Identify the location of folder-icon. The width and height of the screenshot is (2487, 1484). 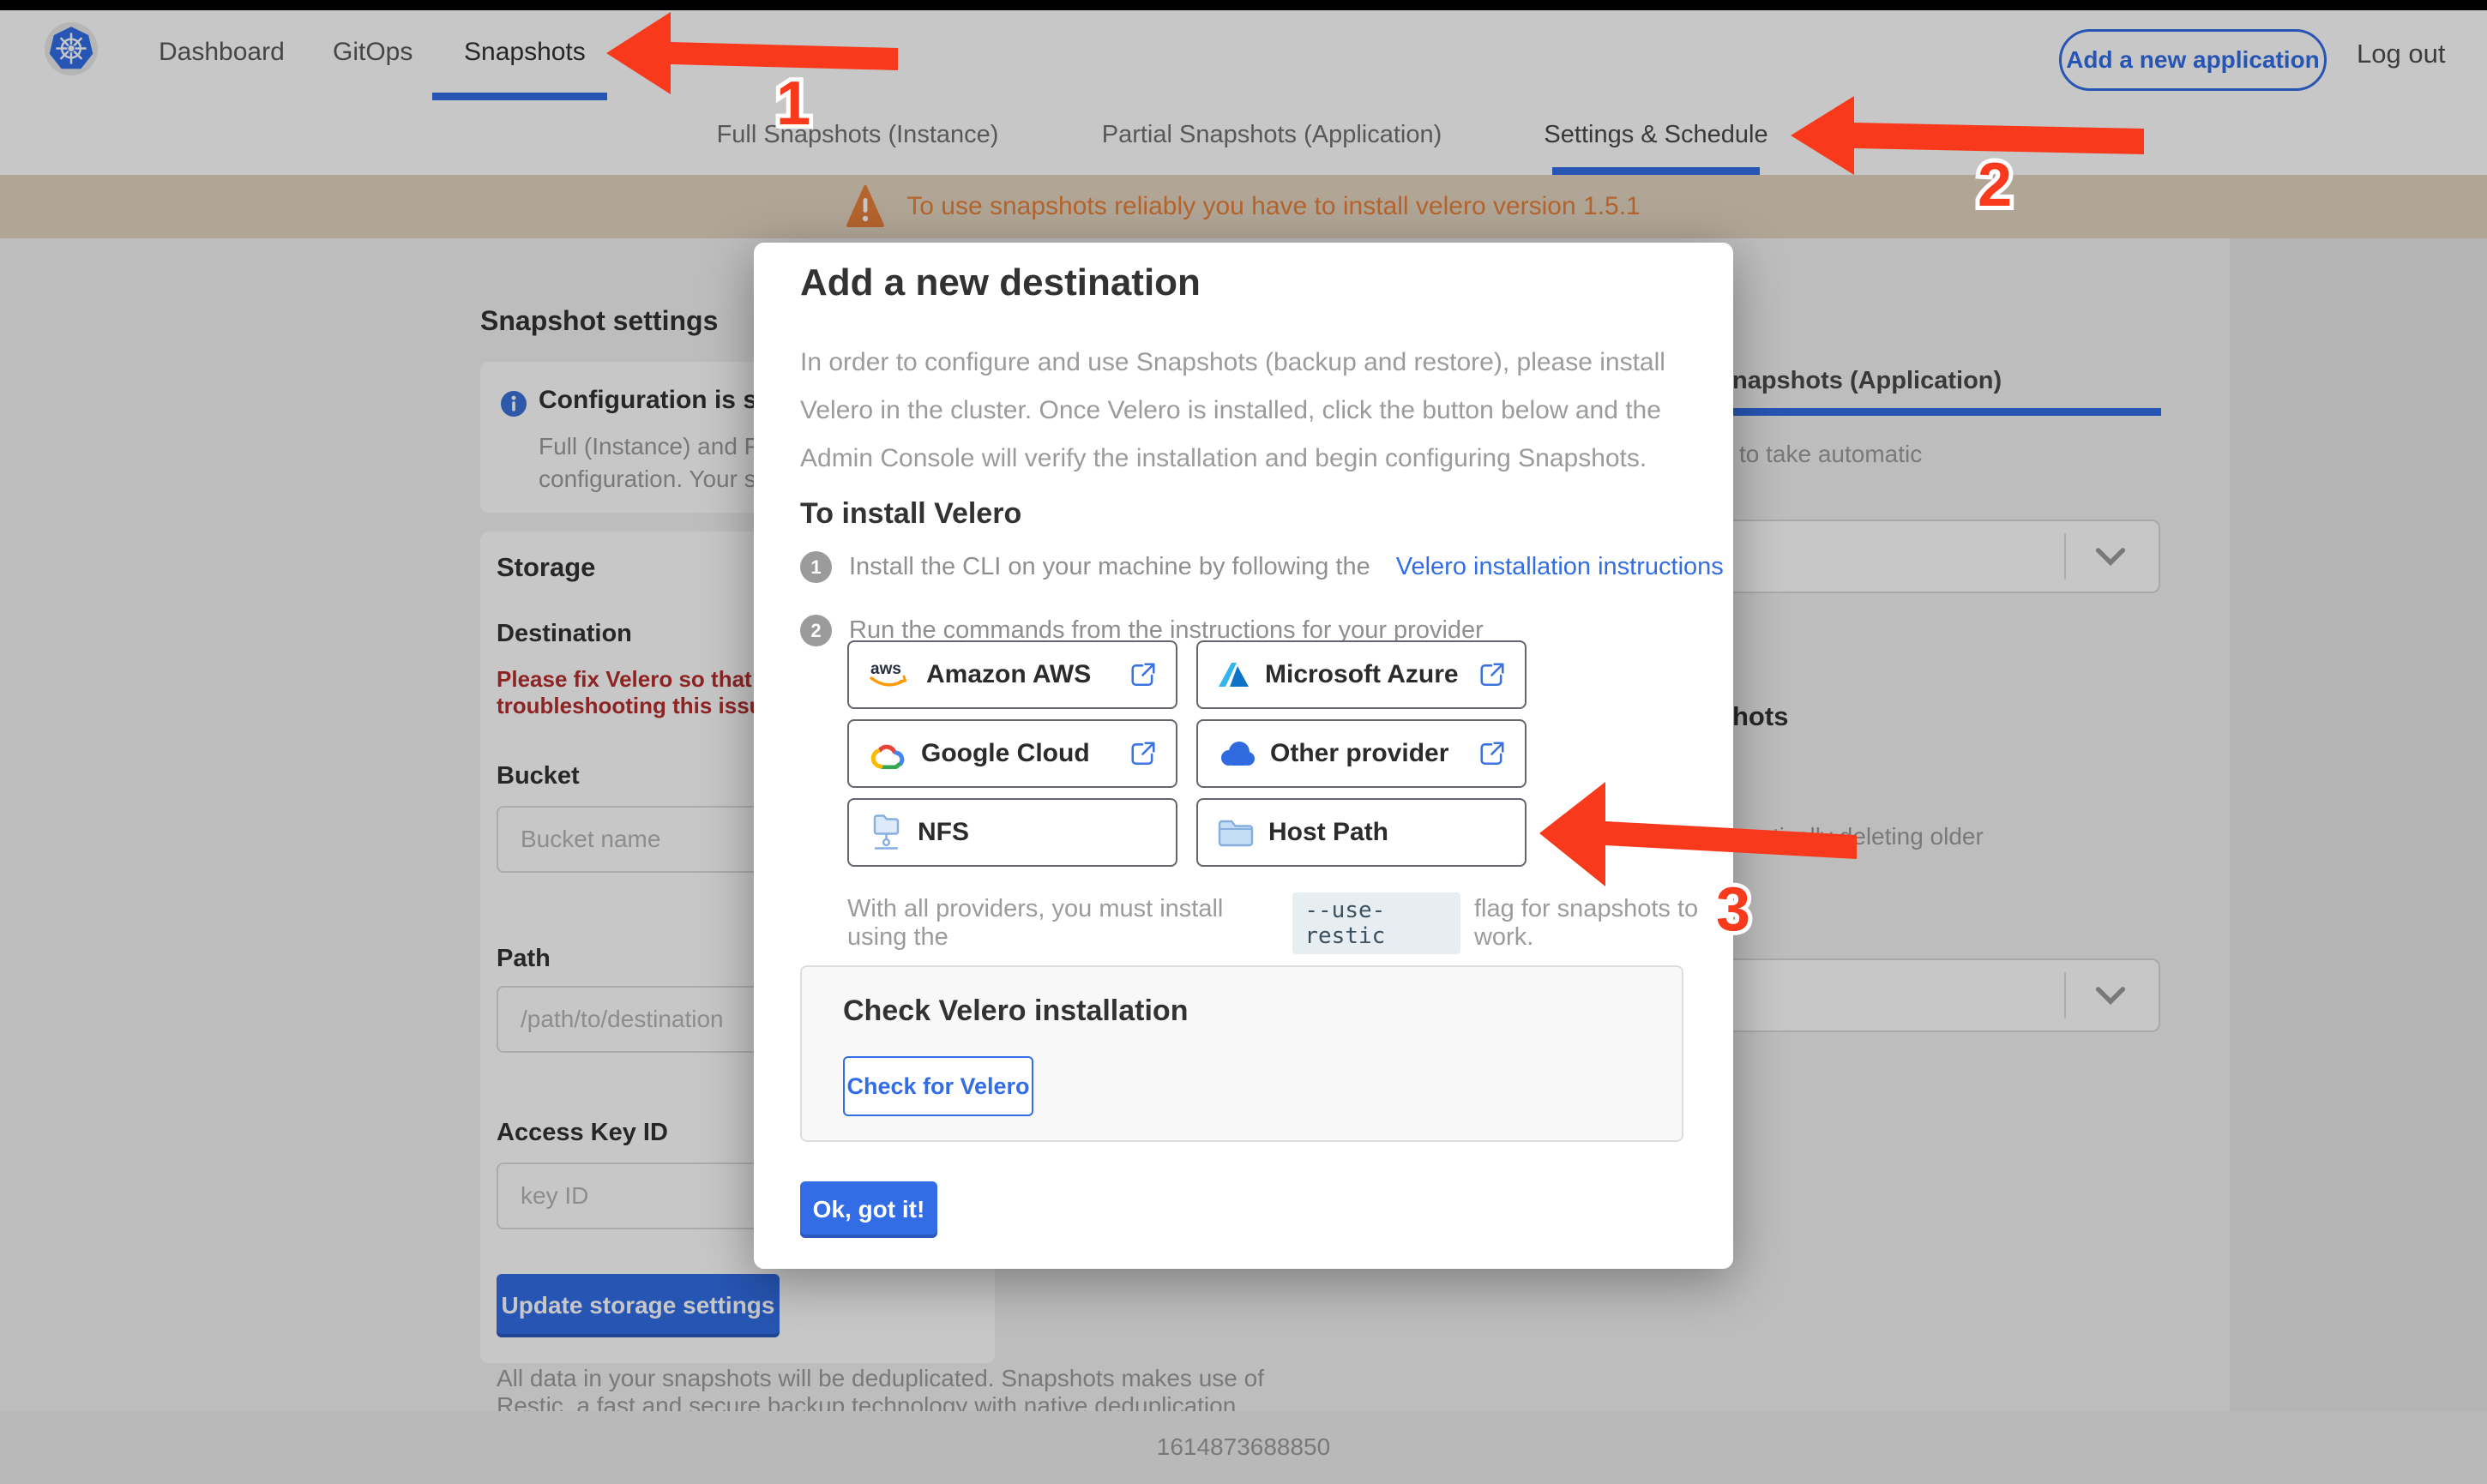
(1236, 832).